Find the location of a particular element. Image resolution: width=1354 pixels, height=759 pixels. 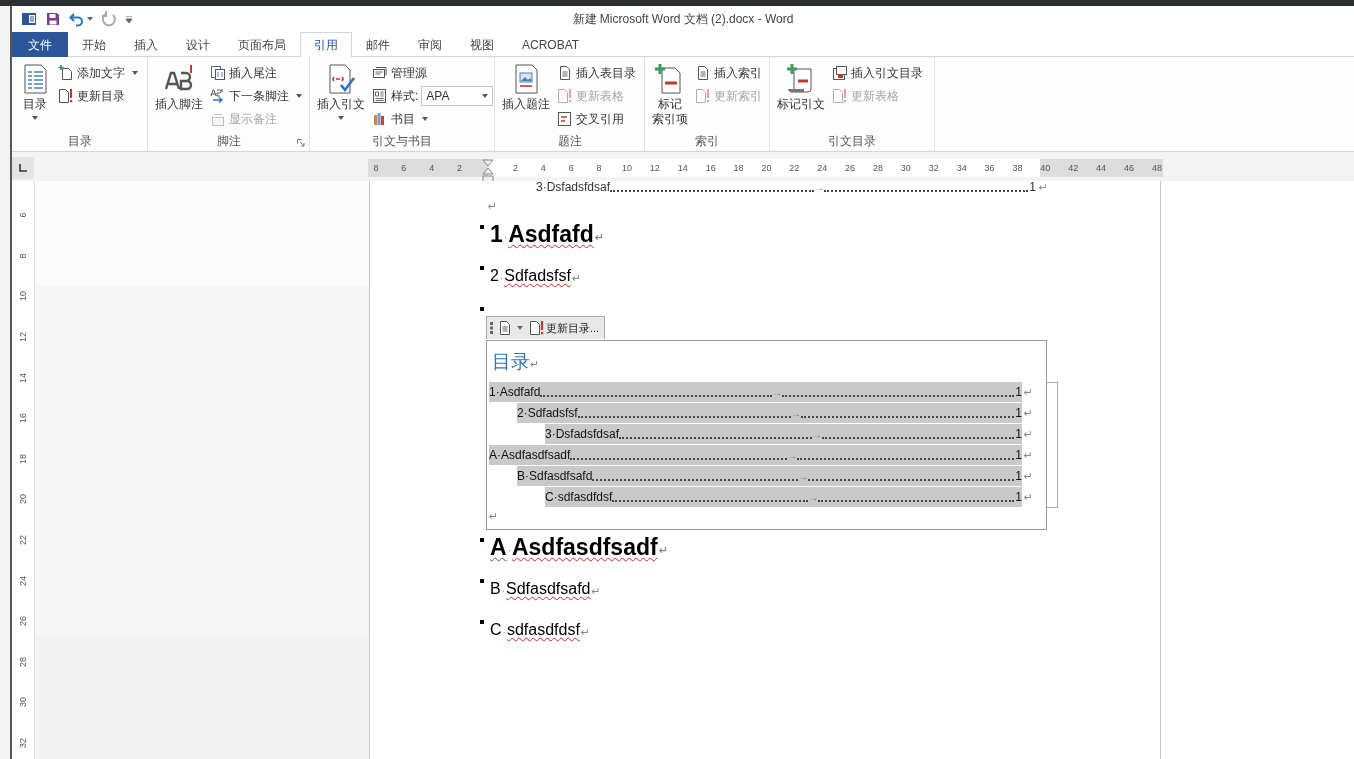

tab-stop-icon is located at coordinates (23, 168).